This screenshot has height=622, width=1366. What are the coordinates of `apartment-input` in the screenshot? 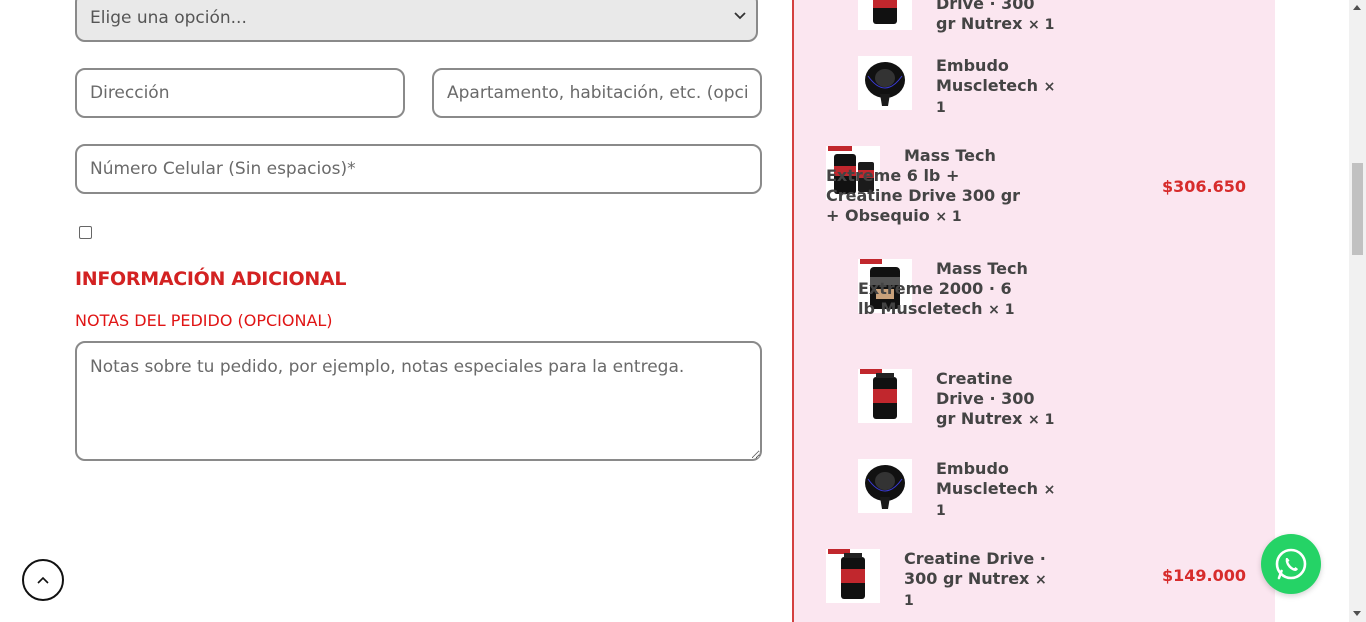 It's located at (597, 93).